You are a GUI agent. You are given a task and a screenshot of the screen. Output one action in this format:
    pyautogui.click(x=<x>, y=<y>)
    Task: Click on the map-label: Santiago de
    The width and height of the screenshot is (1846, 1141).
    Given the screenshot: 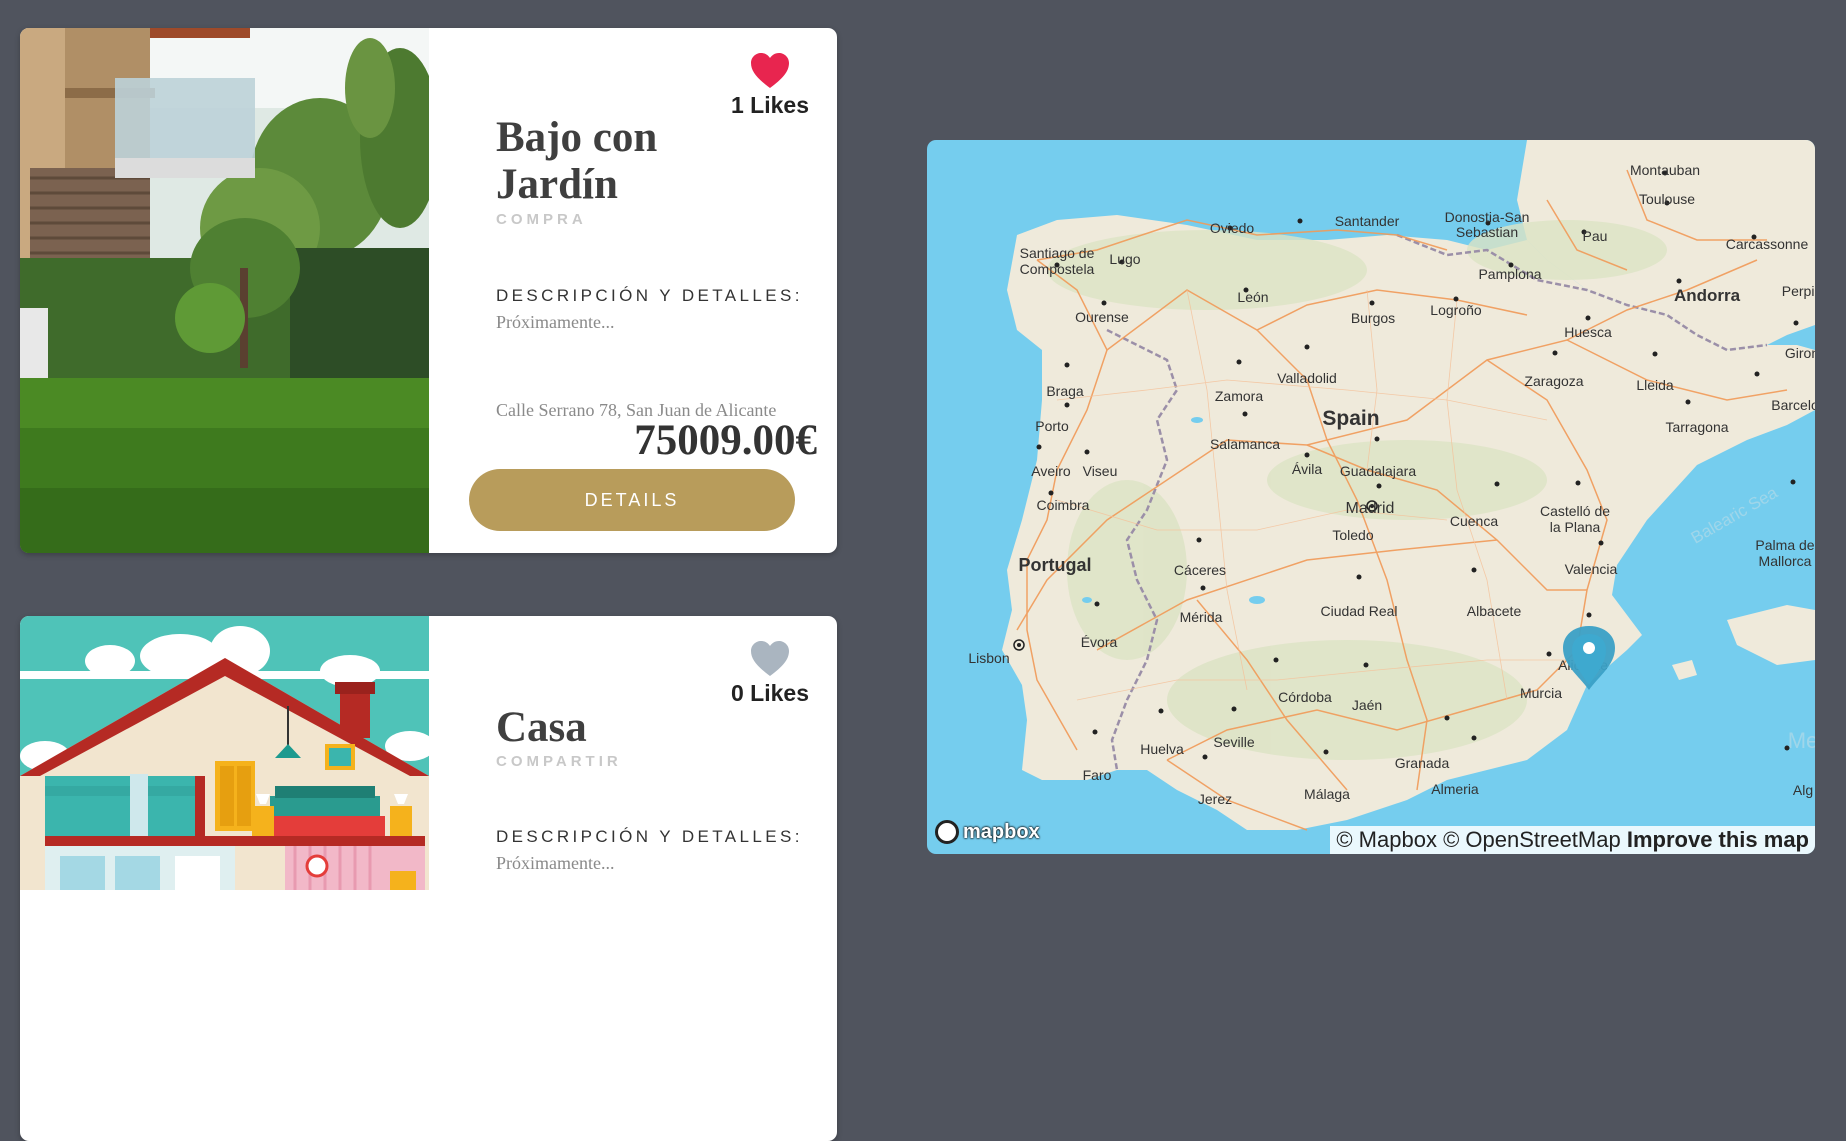 What is the action you would take?
    pyautogui.click(x=1057, y=253)
    